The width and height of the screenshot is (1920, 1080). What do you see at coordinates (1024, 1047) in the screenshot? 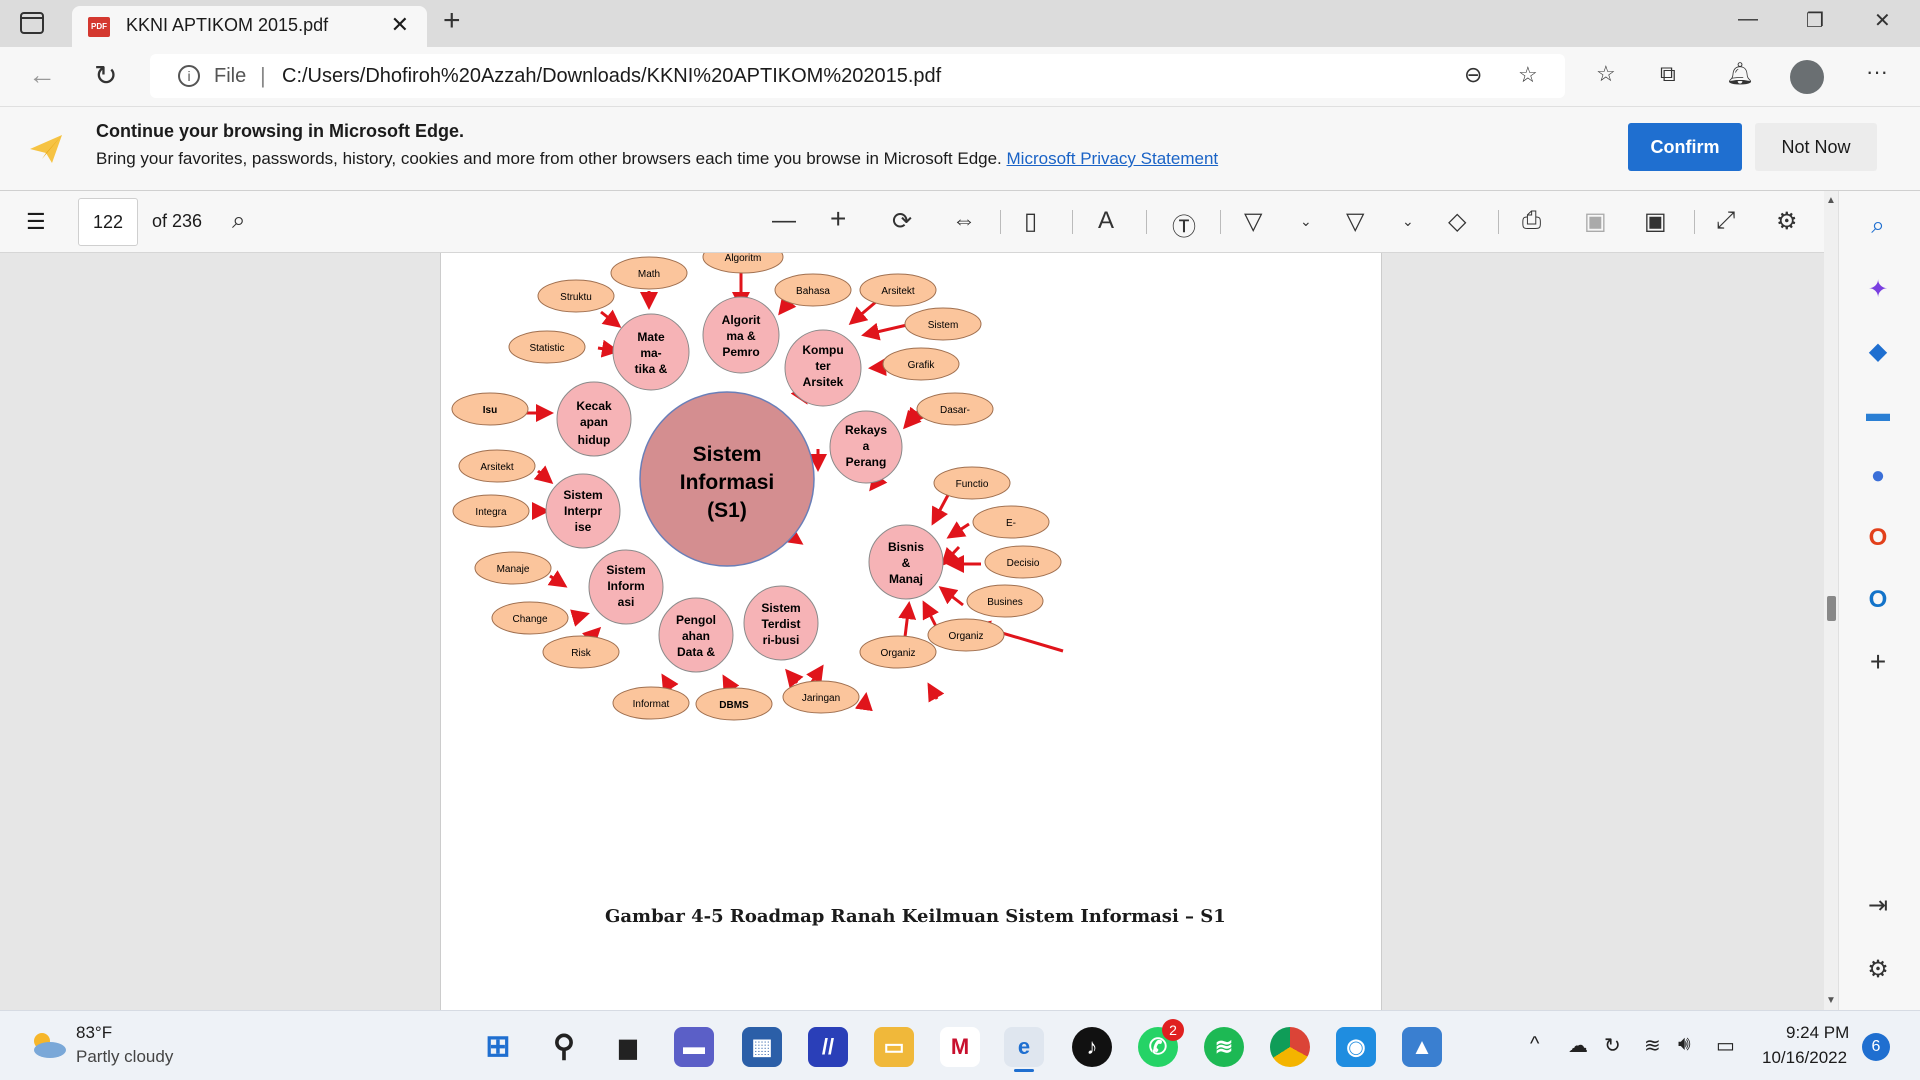
I see `edge-browser-icon: e` at bounding box center [1024, 1047].